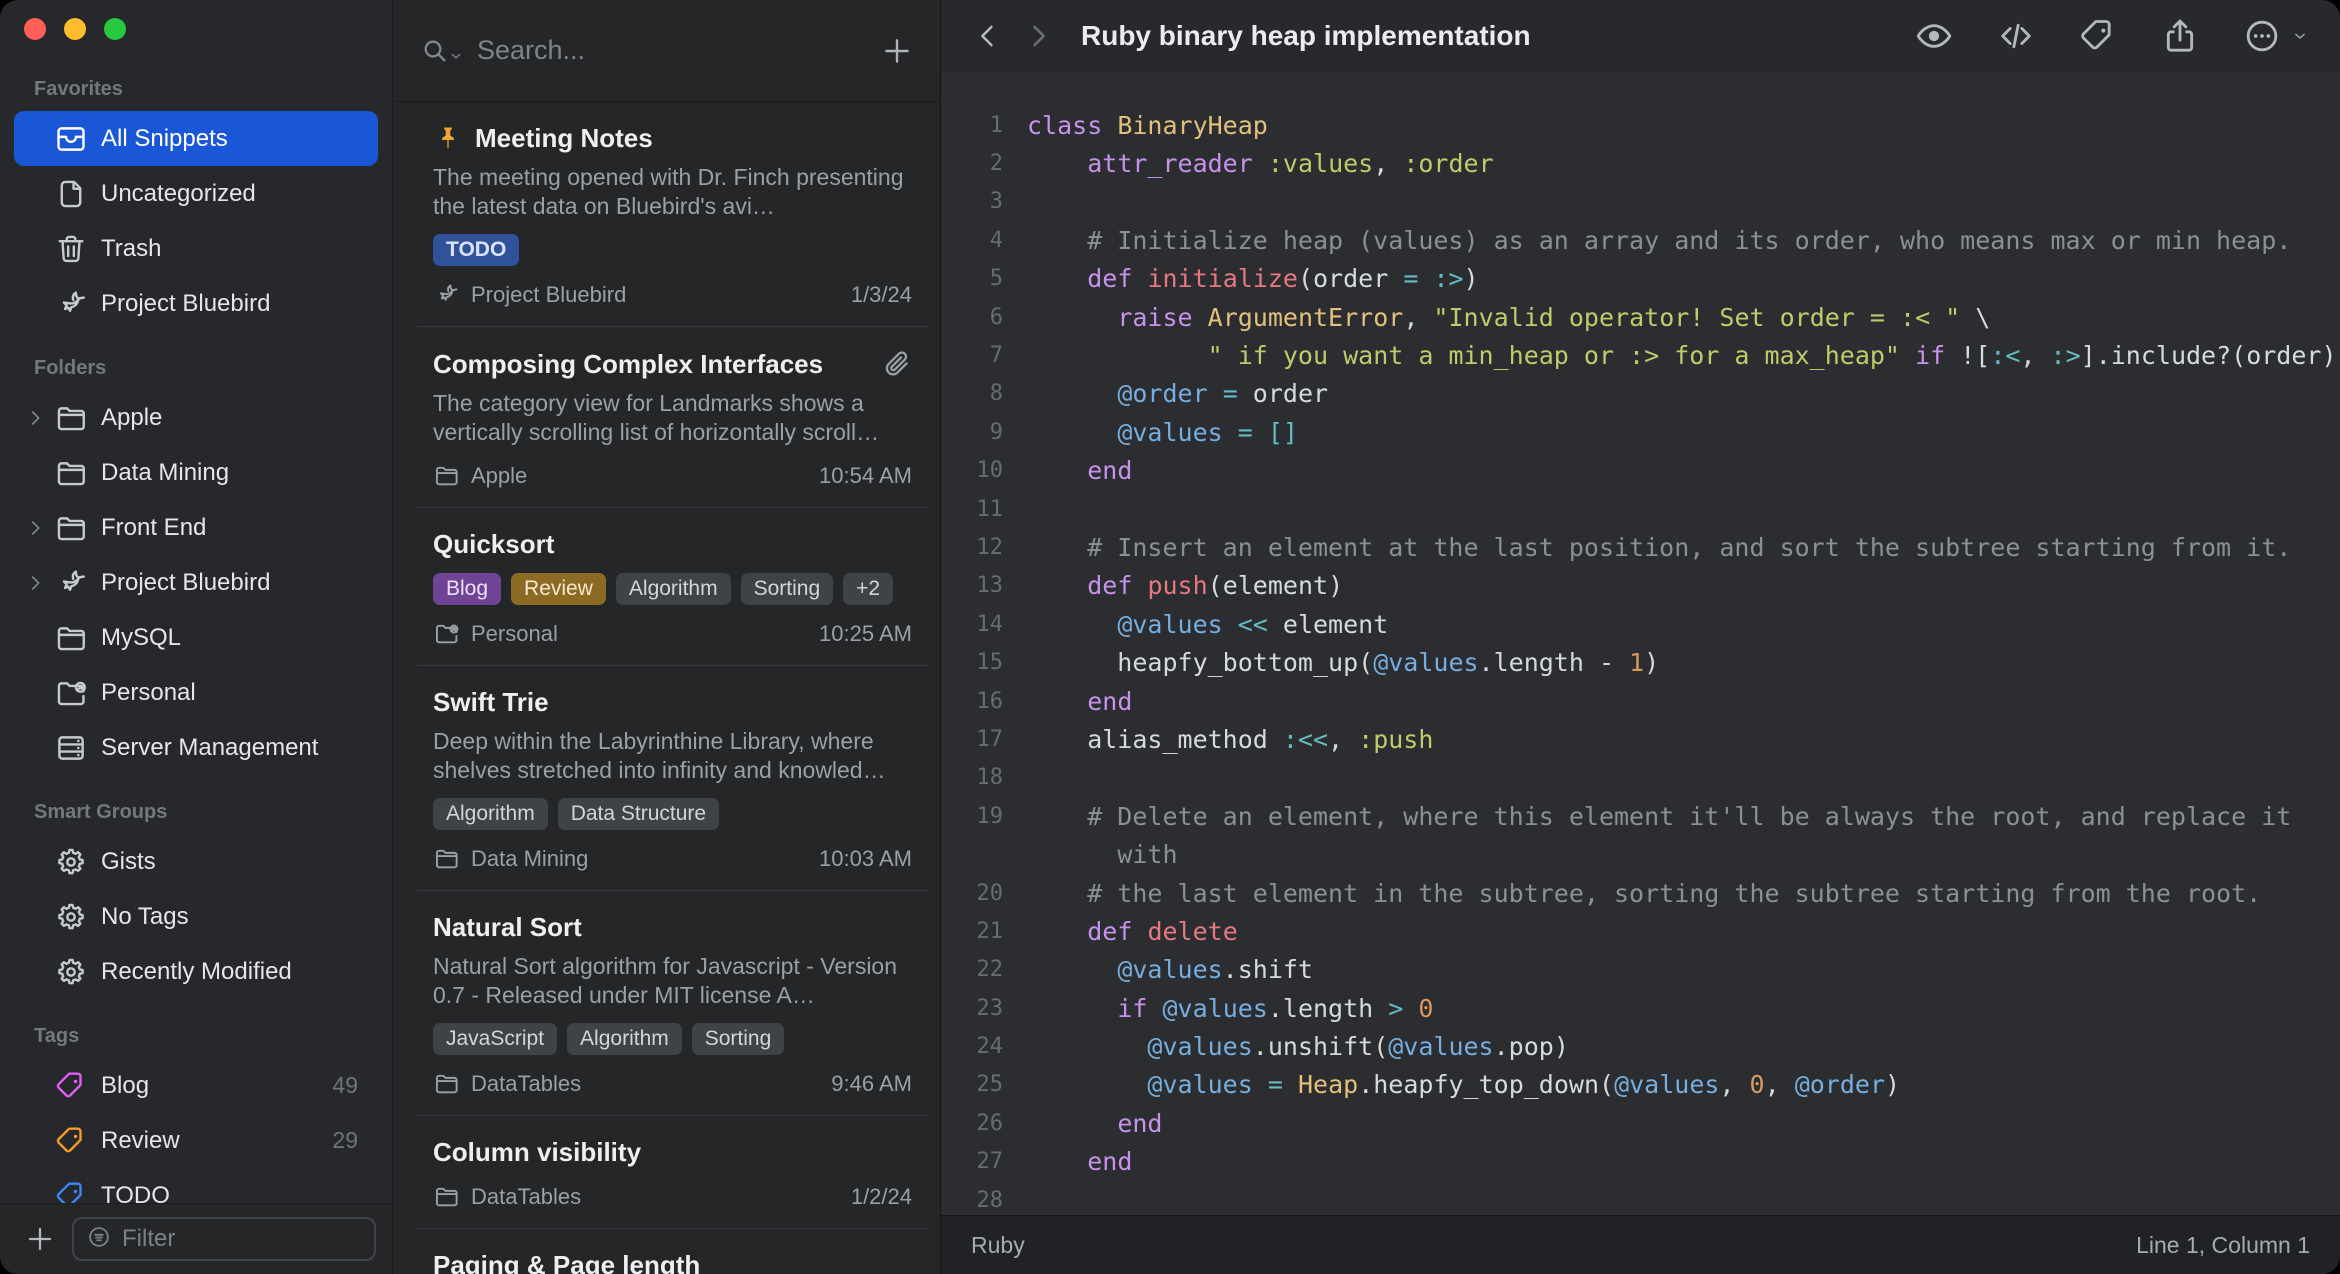 This screenshot has width=2340, height=1274. What do you see at coordinates (196, 417) in the screenshot?
I see `sidebar-item-apple: Apple` at bounding box center [196, 417].